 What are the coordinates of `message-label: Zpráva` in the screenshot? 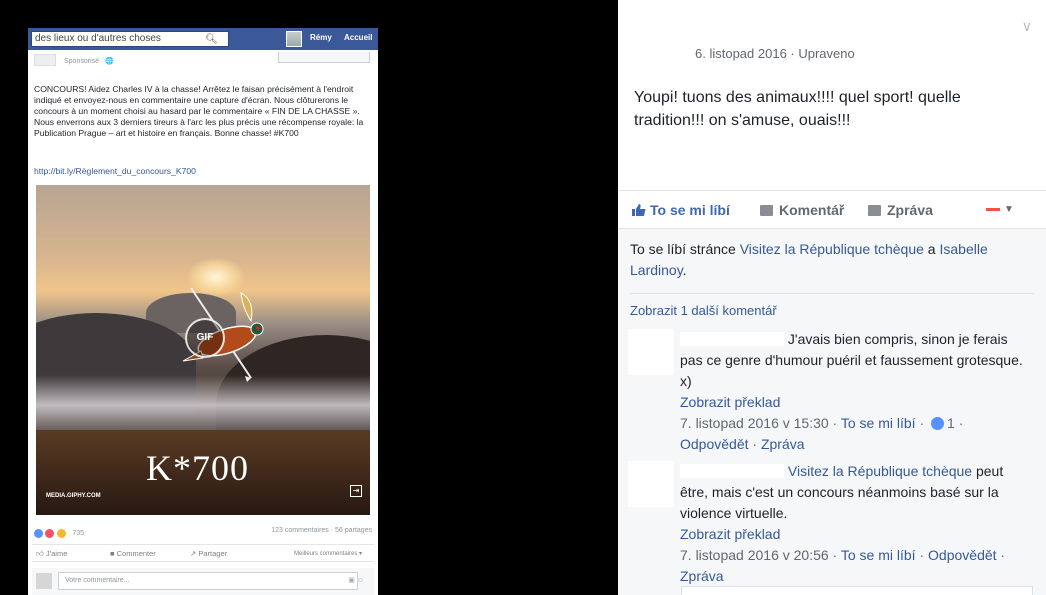 It's located at (910, 210).